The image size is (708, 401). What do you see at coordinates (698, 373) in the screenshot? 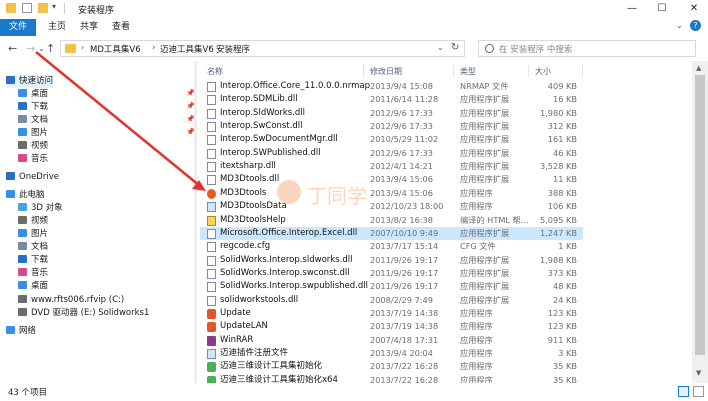
I see `scroll-down-arrow: ▼` at bounding box center [698, 373].